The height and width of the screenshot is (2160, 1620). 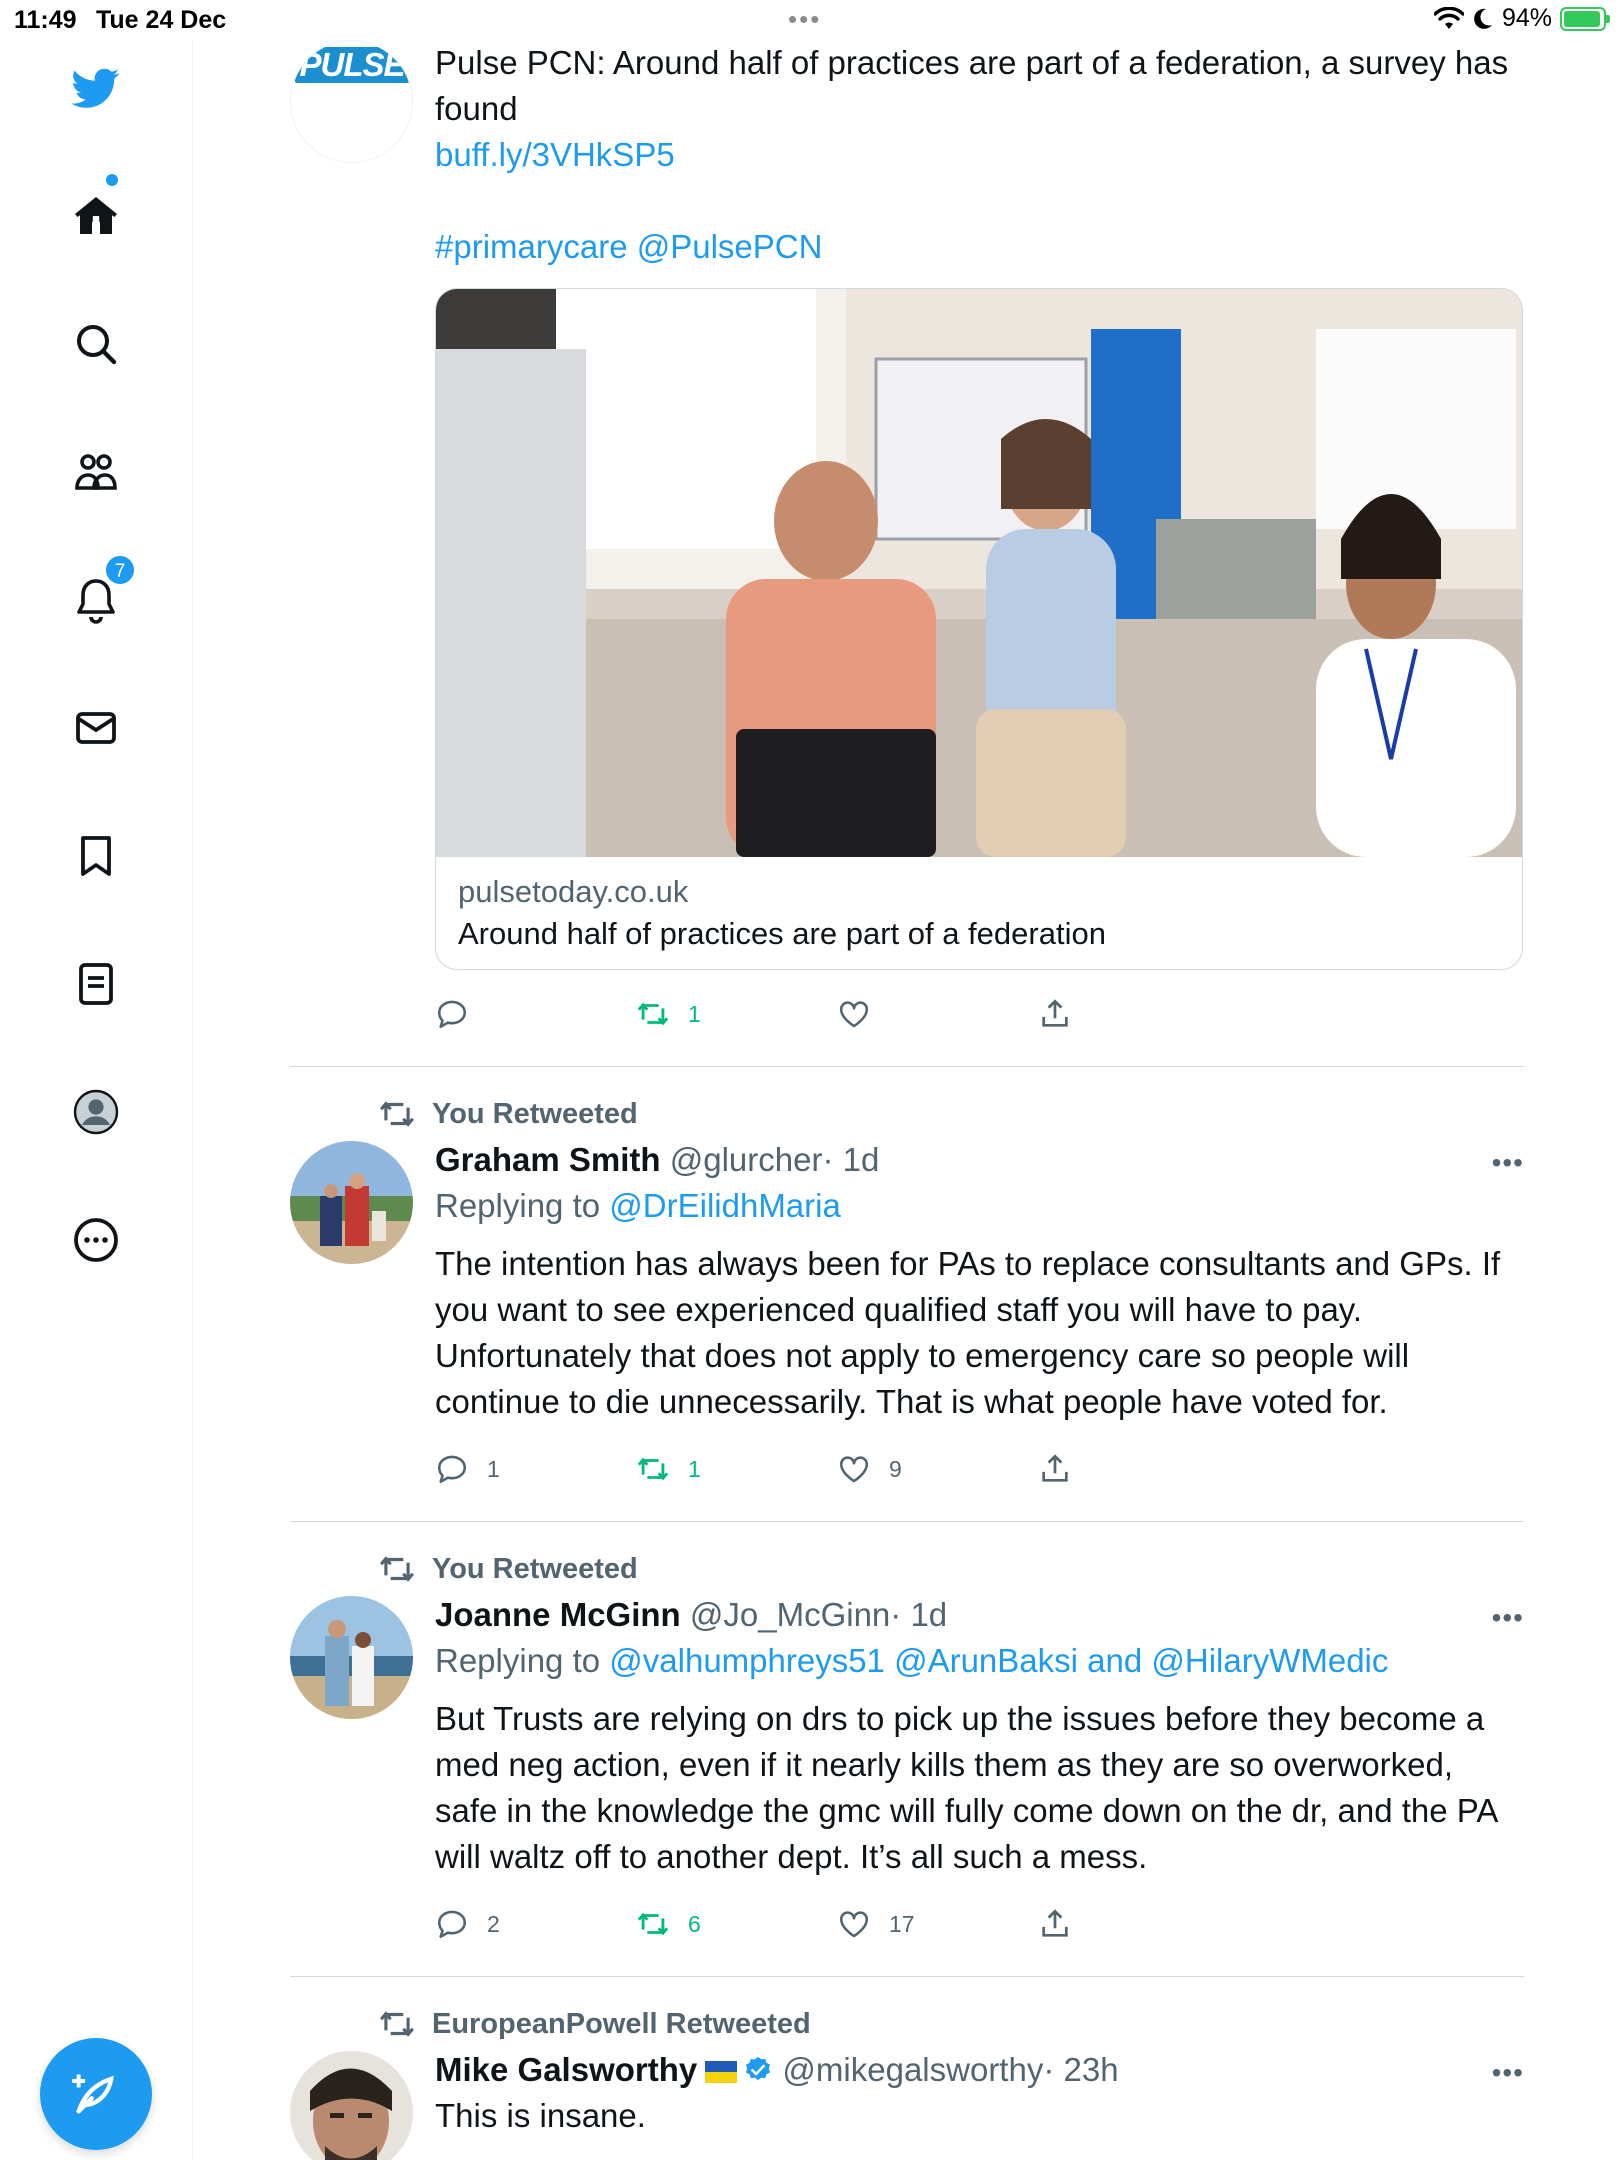 I want to click on home-unread-dot, so click(x=112, y=180).